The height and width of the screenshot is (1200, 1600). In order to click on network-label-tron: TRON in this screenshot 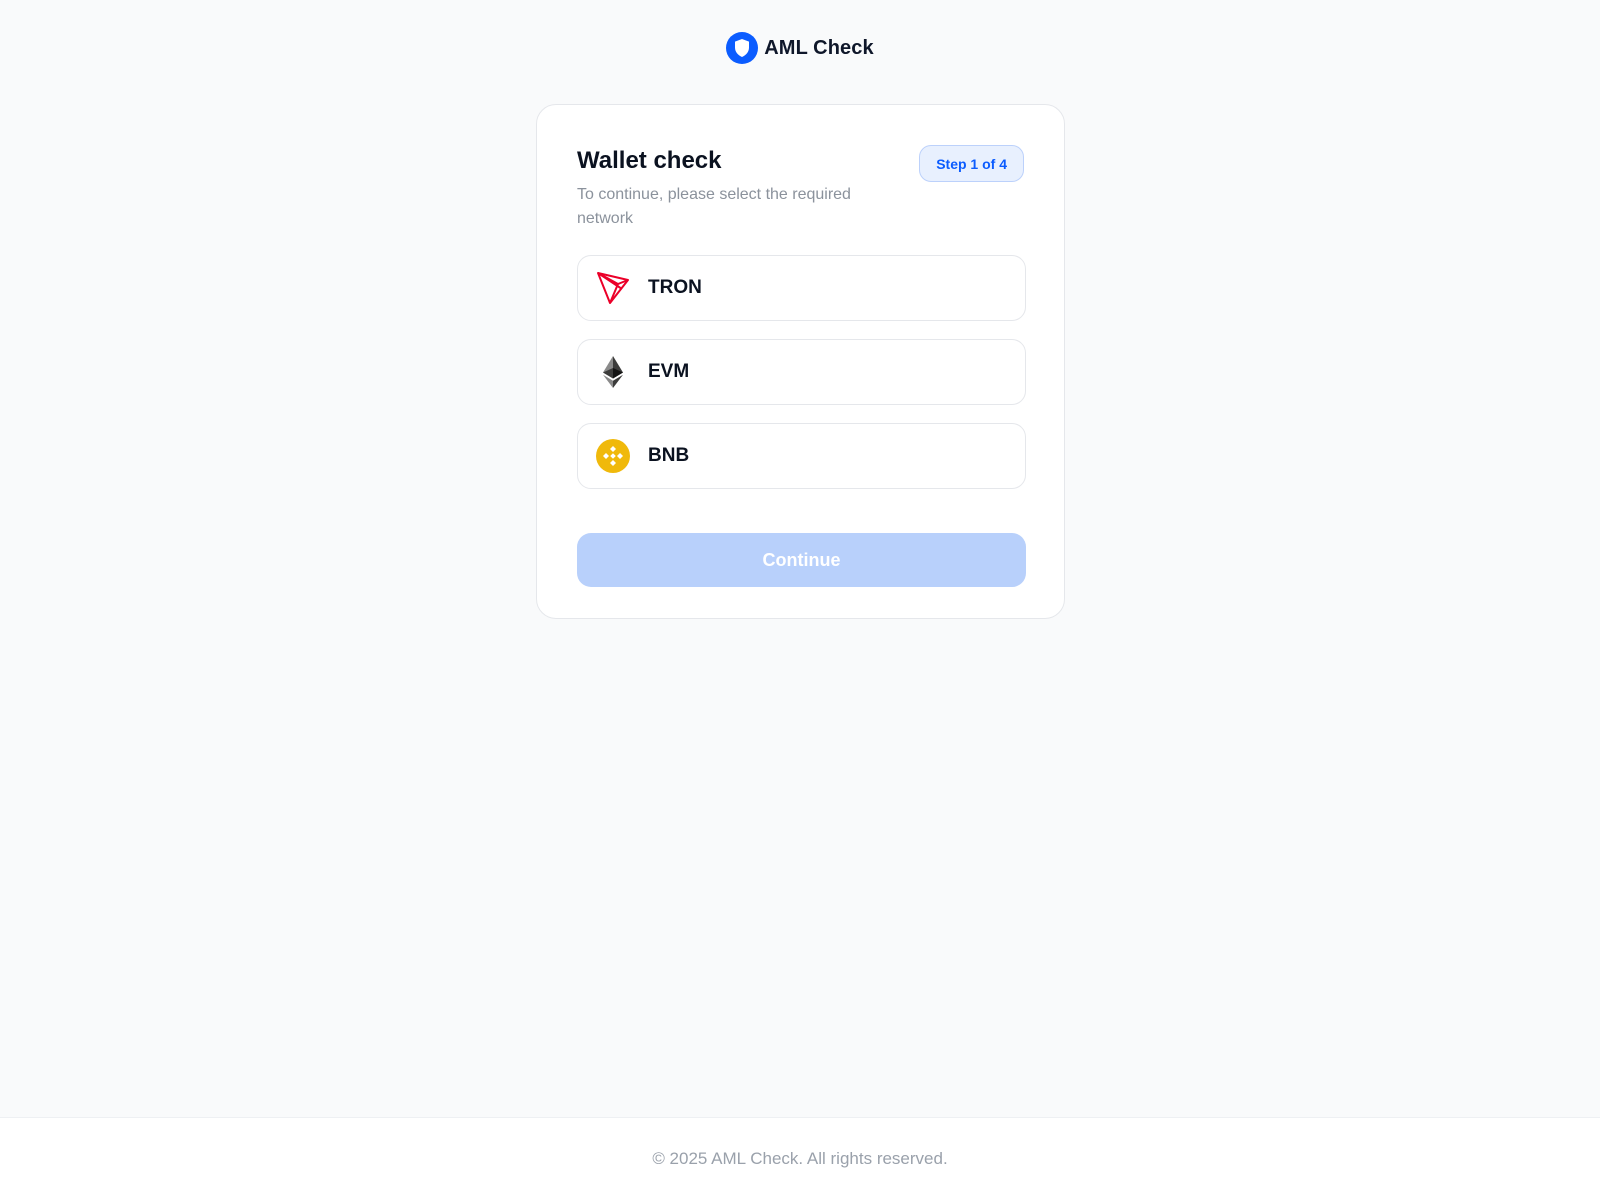, I will do `click(675, 287)`.